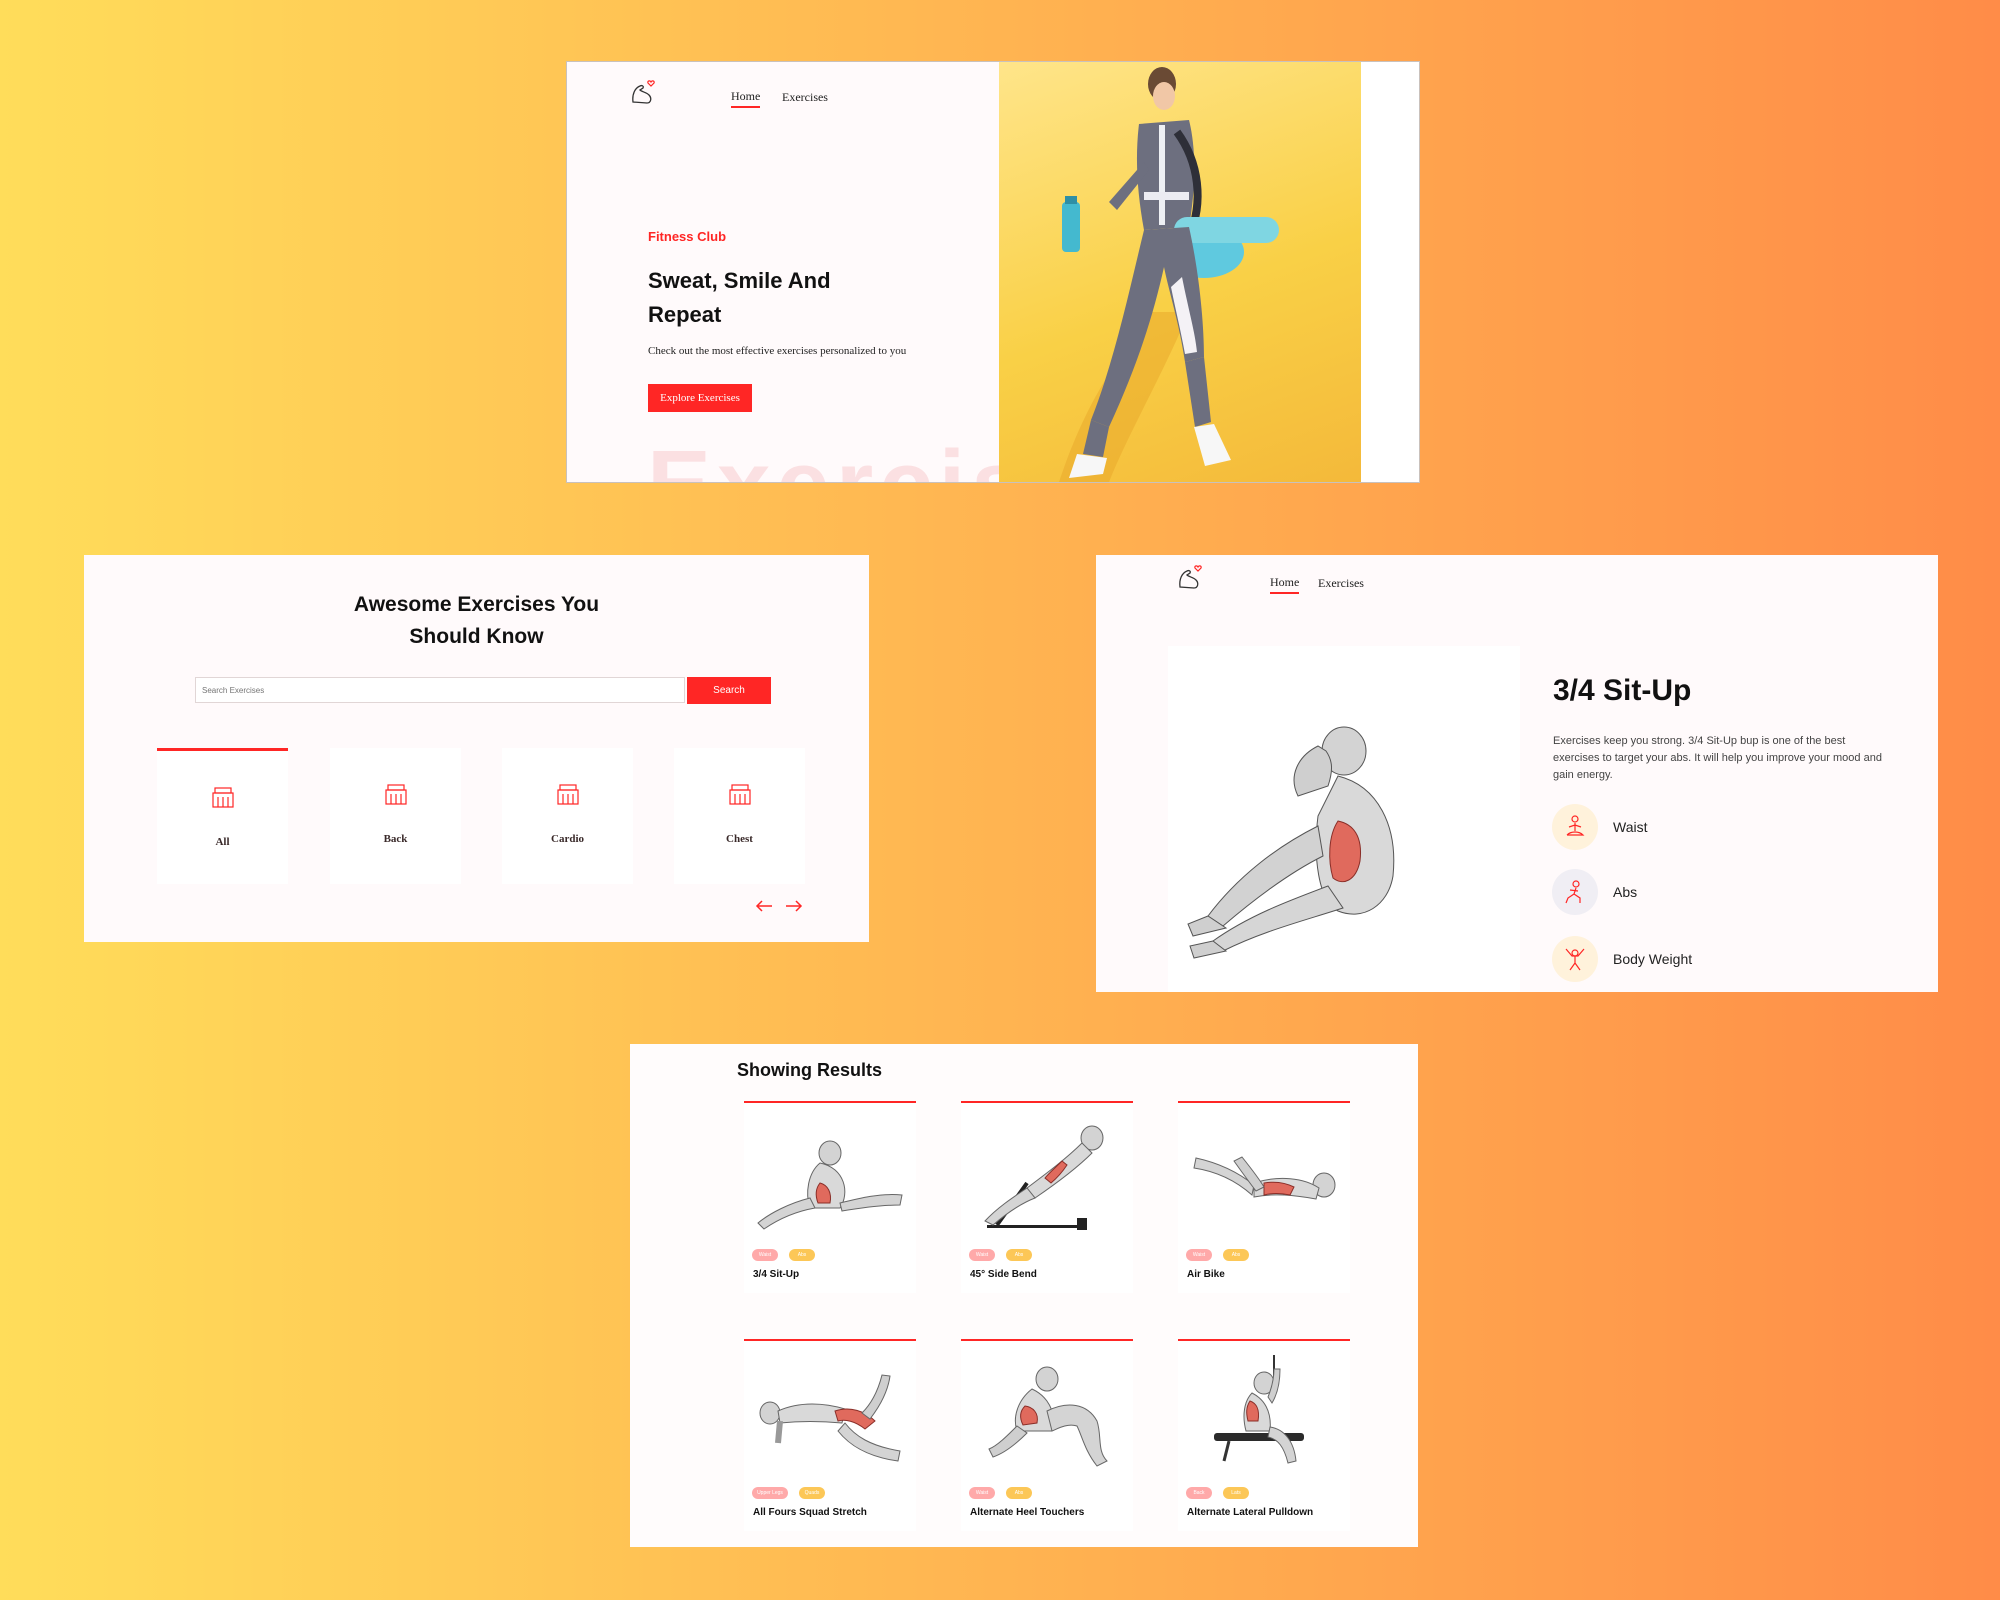 The image size is (2000, 1600). Describe the element at coordinates (729, 690) in the screenshot. I see `search-button: Search` at that location.